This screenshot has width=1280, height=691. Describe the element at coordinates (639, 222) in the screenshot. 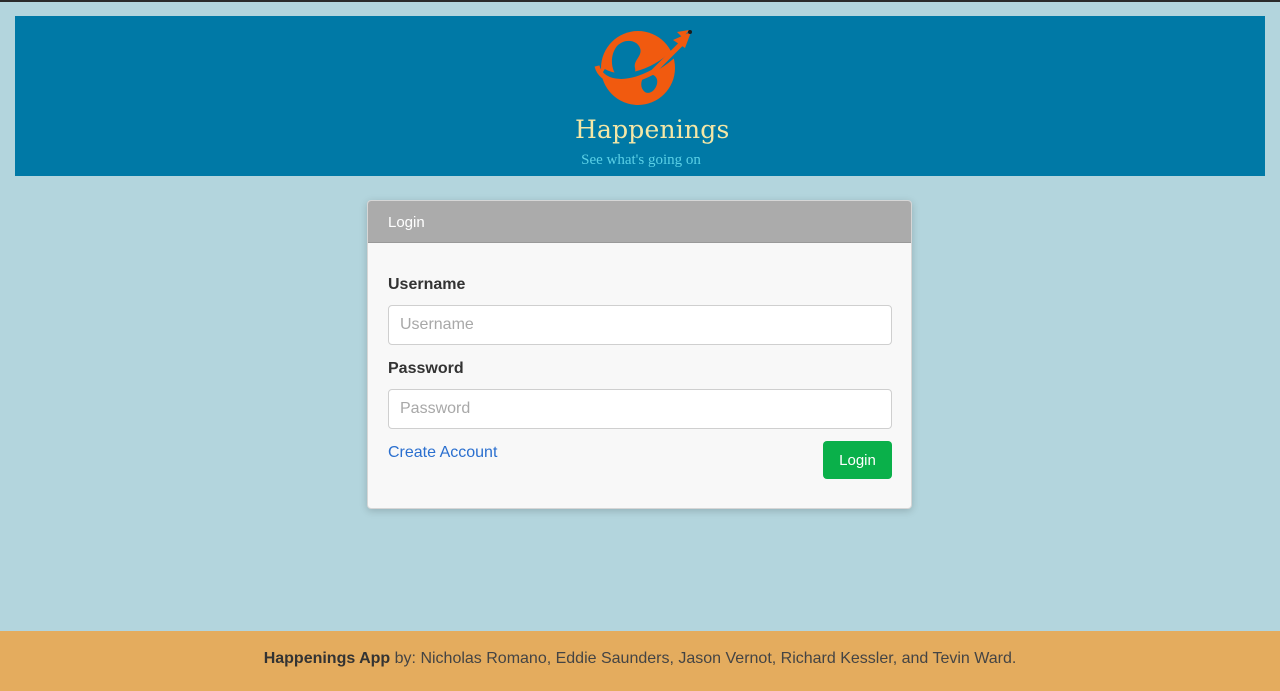

I see `login-card-header: Login` at that location.